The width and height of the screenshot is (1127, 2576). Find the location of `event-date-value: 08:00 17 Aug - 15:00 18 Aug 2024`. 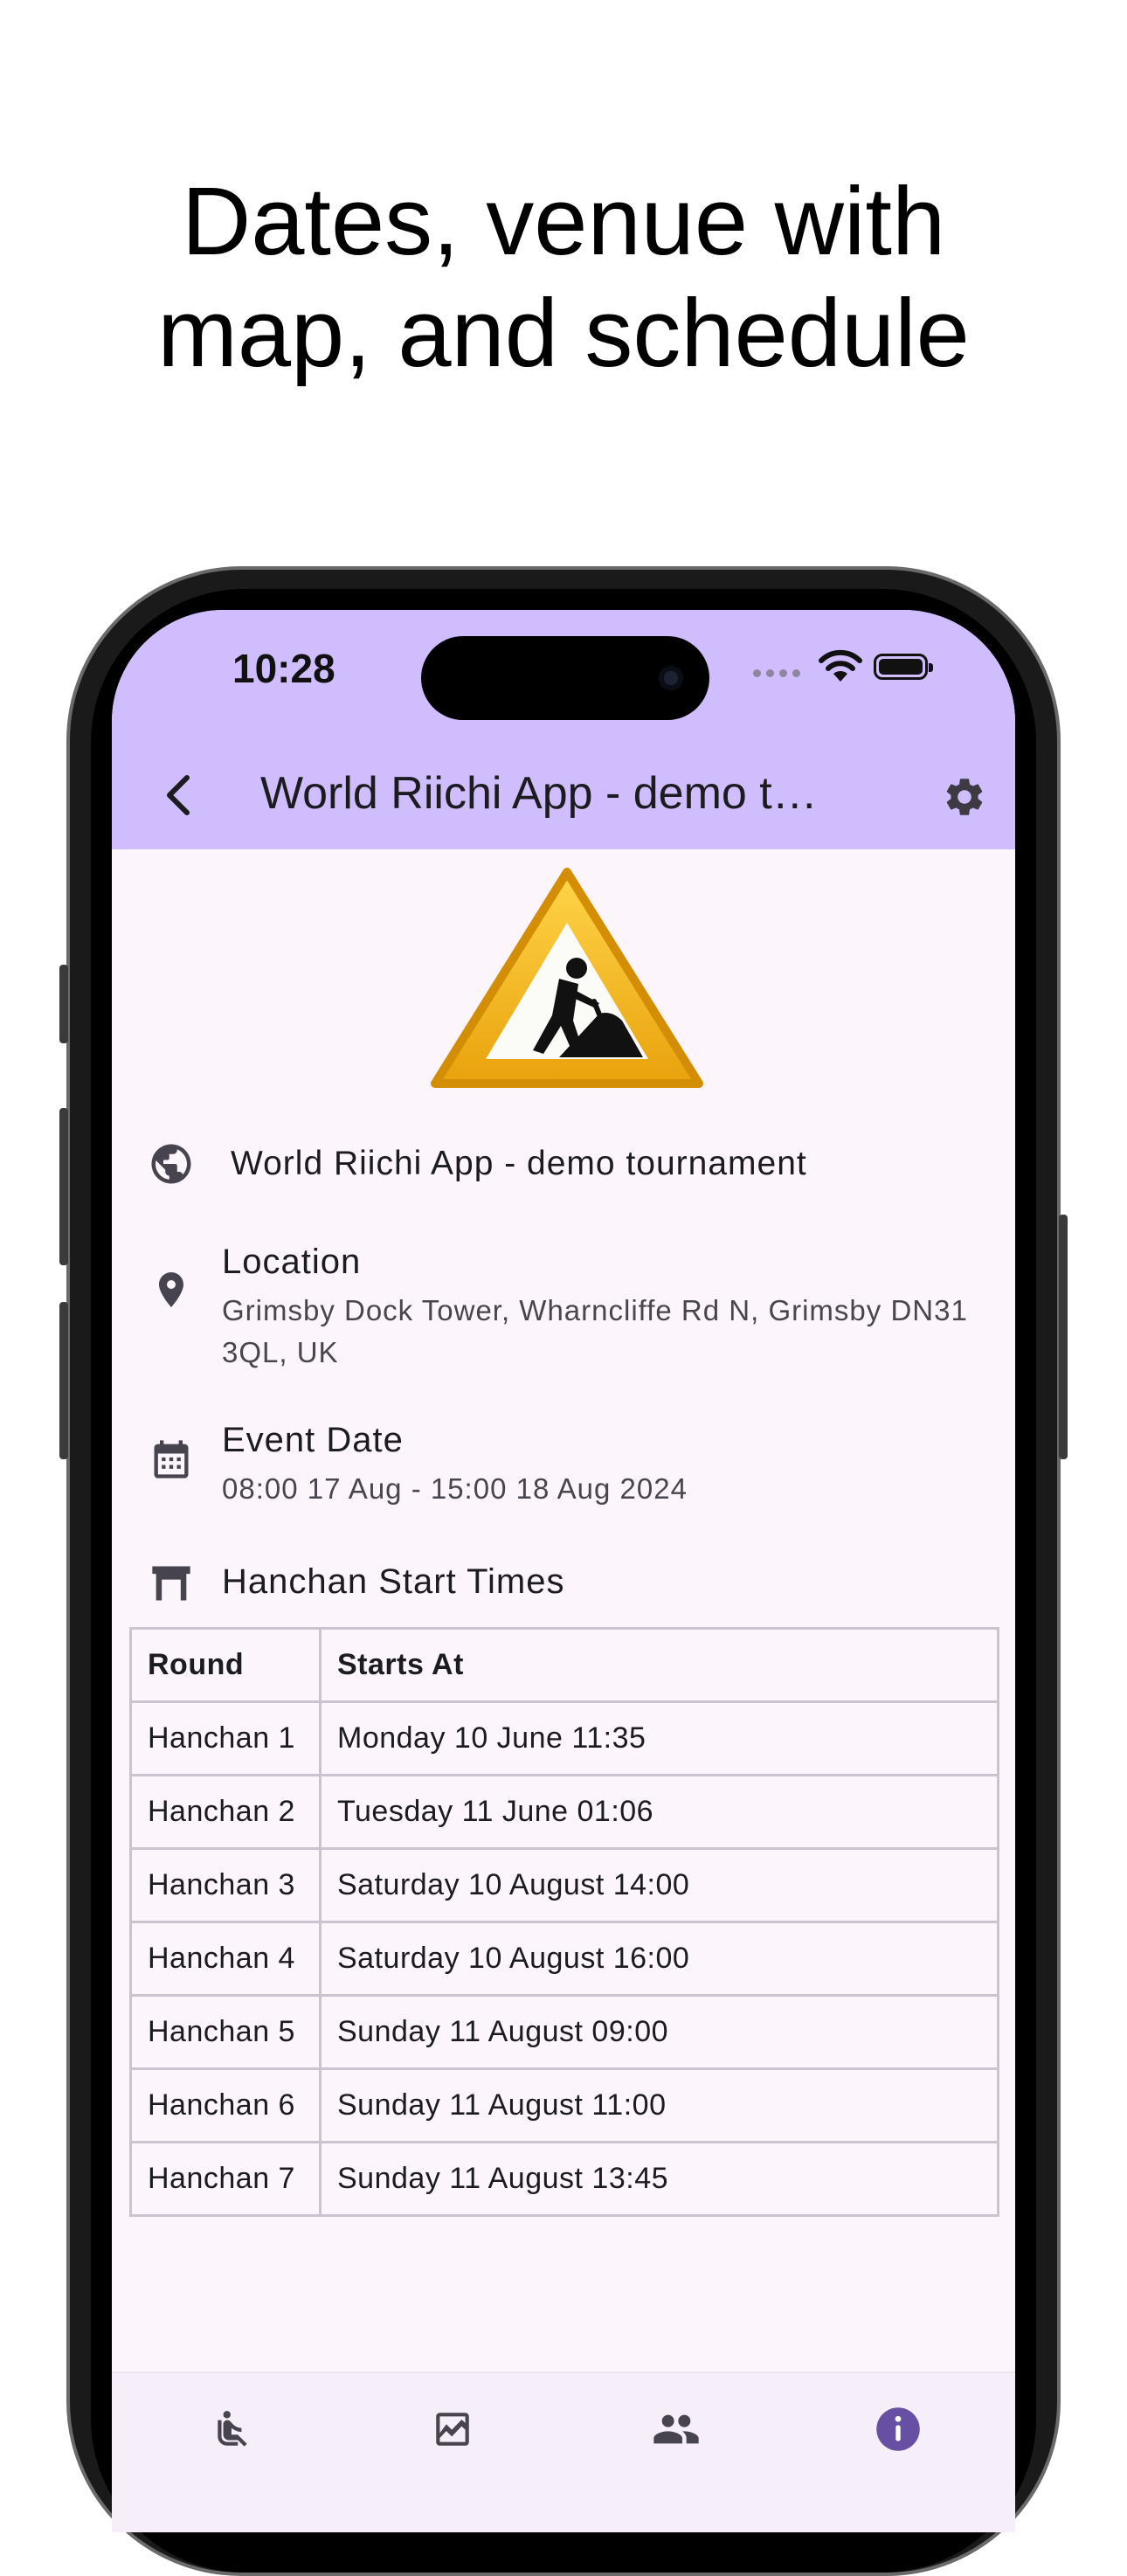

event-date-value: 08:00 17 Aug - 15:00 18 Aug 2024 is located at coordinates (455, 1488).